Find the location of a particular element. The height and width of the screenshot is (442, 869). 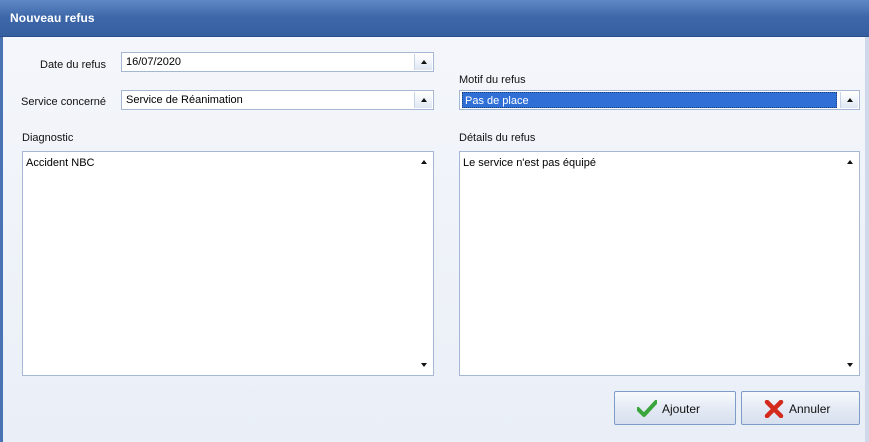

red-x-icon is located at coordinates (774, 409).